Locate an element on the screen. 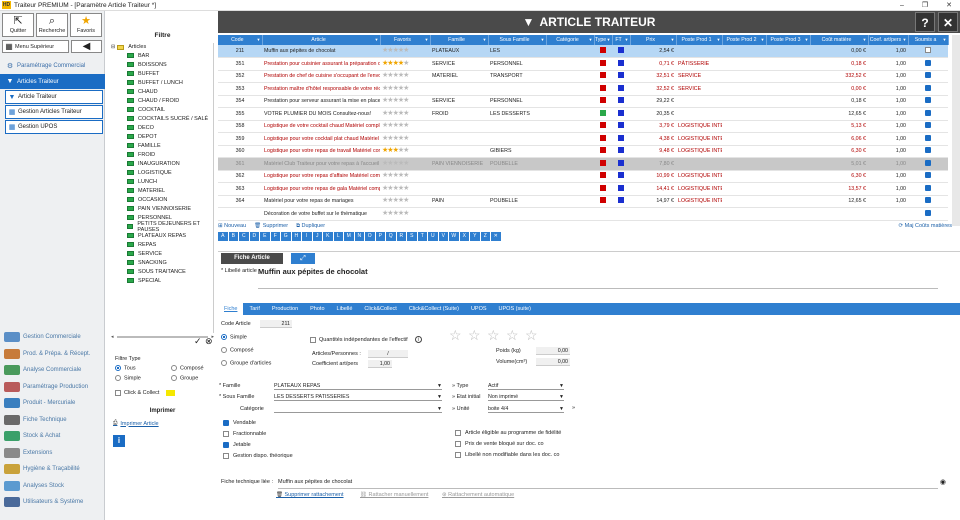 This screenshot has height=520, width=960. bottom-nav-item: Analyse Commerciale is located at coordinates (52, 370).